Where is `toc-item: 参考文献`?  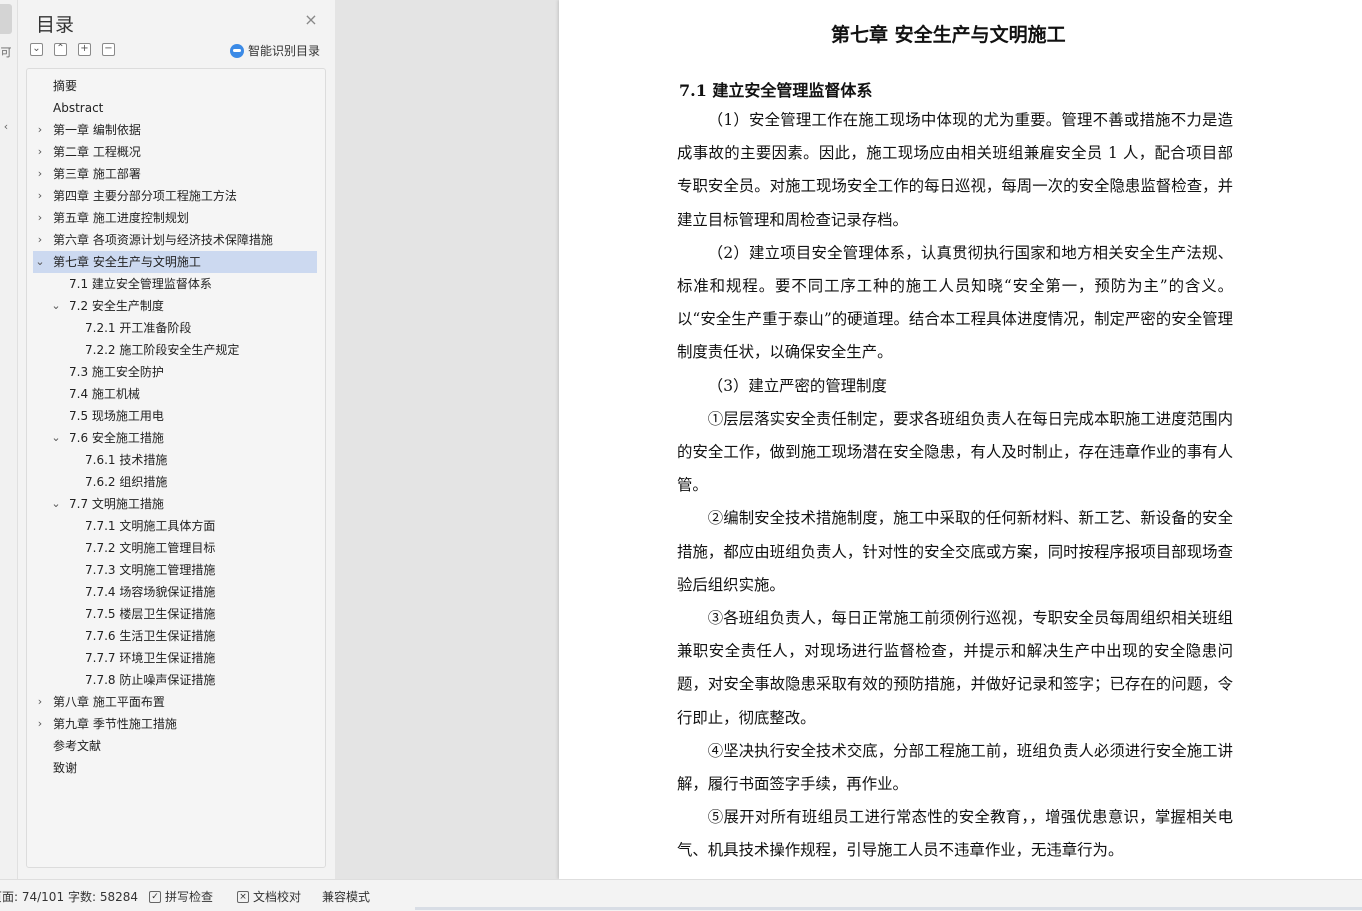
toc-item: 参考文献 is located at coordinates (175, 746).